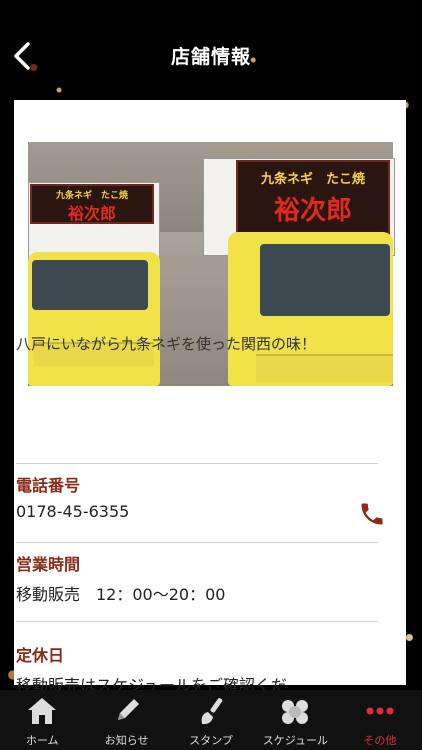 The width and height of the screenshot is (422, 750). What do you see at coordinates (121, 594) in the screenshot?
I see `hours-value: 移動販売 12：00〜20：00` at bounding box center [121, 594].